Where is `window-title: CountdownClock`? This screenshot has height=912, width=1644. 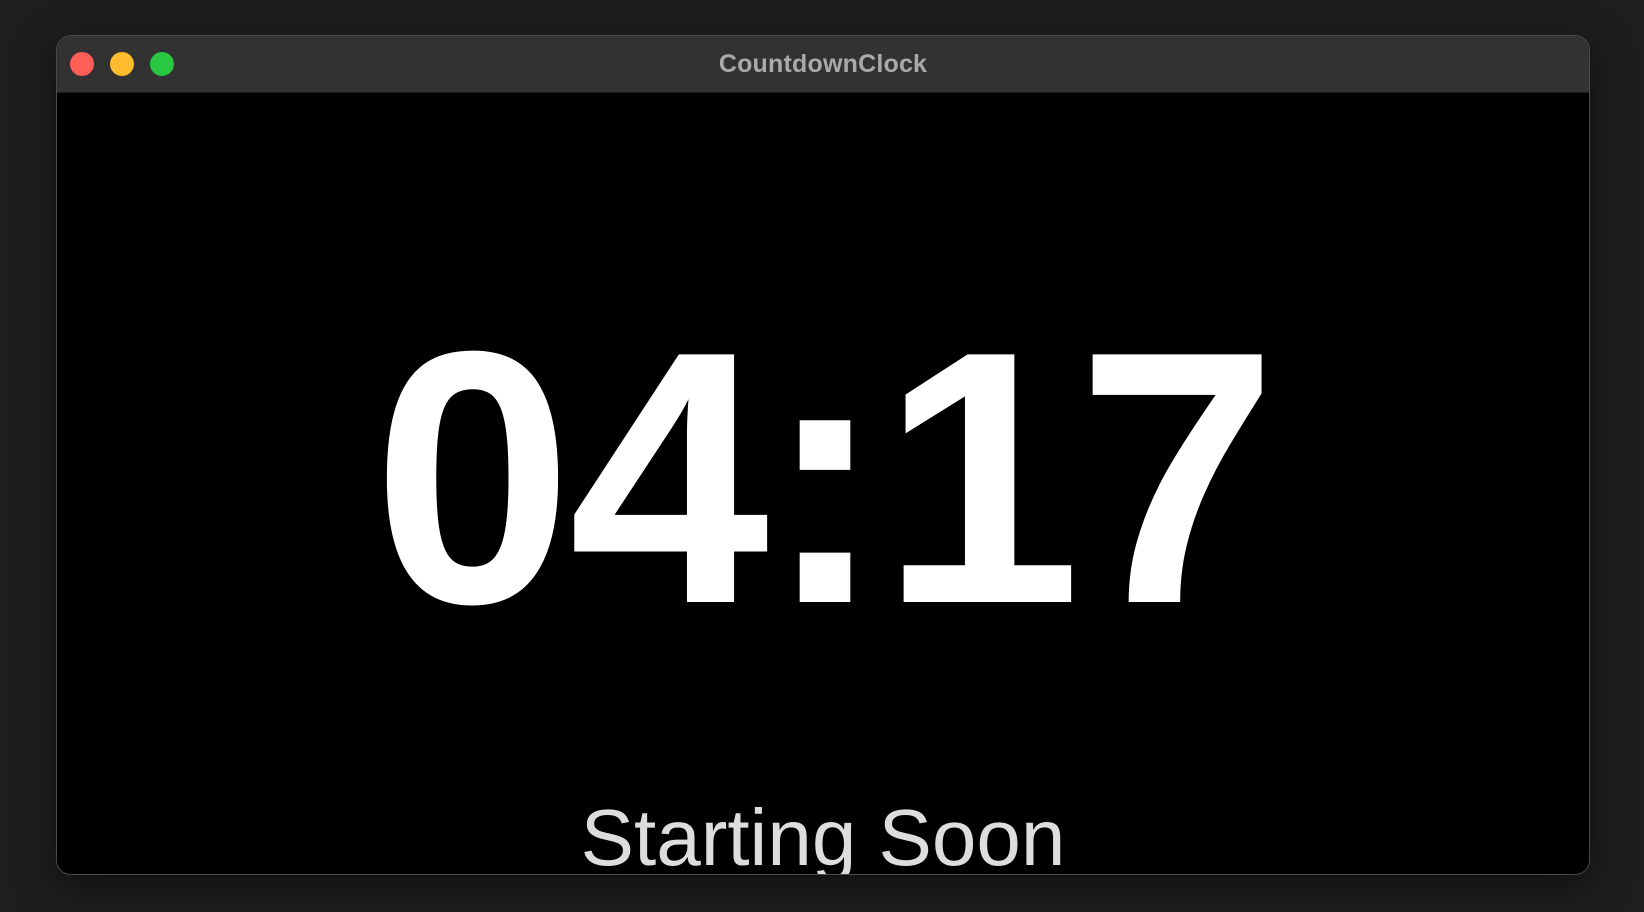
window-title: CountdownClock is located at coordinates (823, 64).